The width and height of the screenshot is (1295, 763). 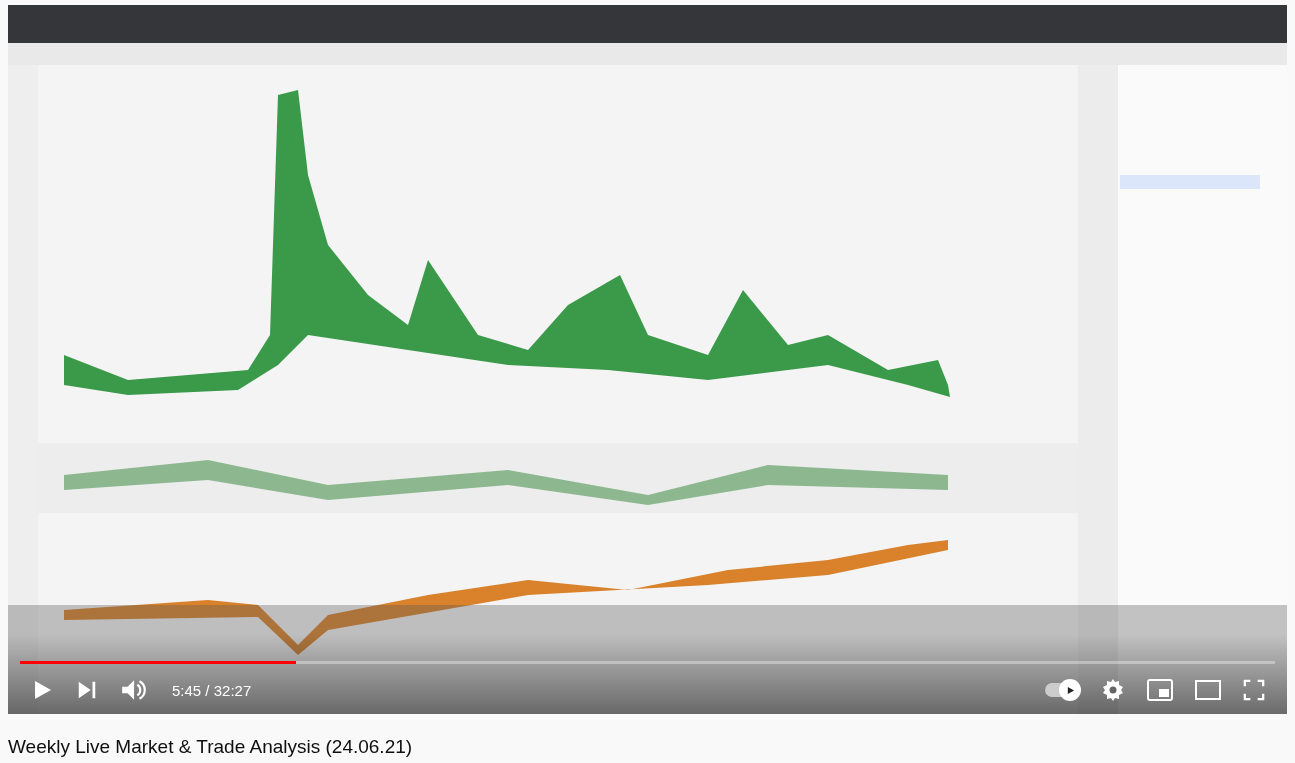 I want to click on video-title: Weekly Live Market & Trade Analysis (24.06.21), so click(x=211, y=747).